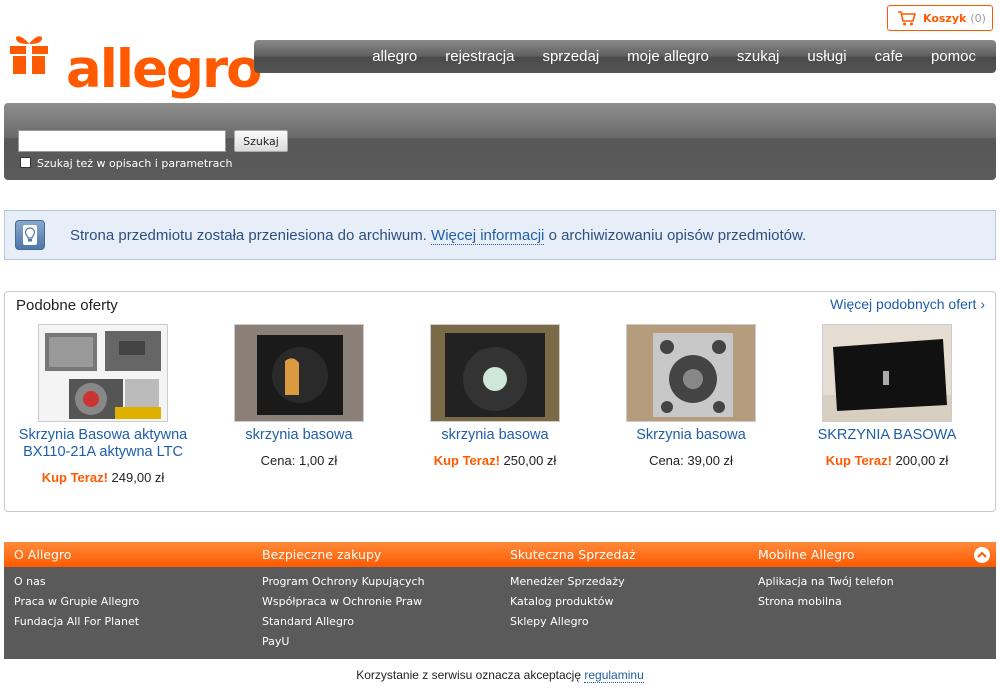 Image resolution: width=1000 pixels, height=695 pixels. I want to click on offer-price: Cena: 39,00 zł, so click(691, 460).